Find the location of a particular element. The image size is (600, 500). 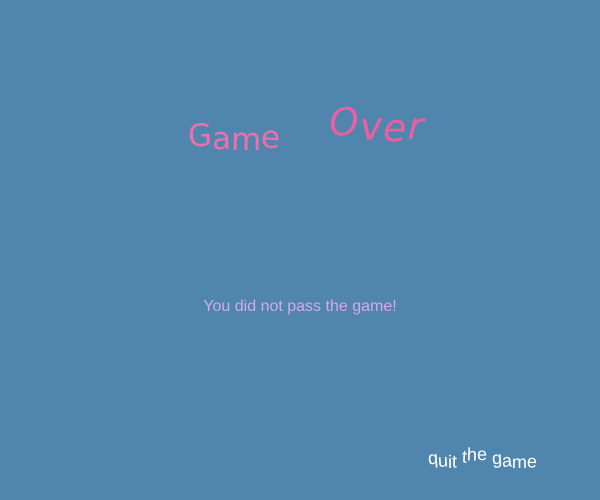

game-over-title-word-1: Game is located at coordinates (234, 138).